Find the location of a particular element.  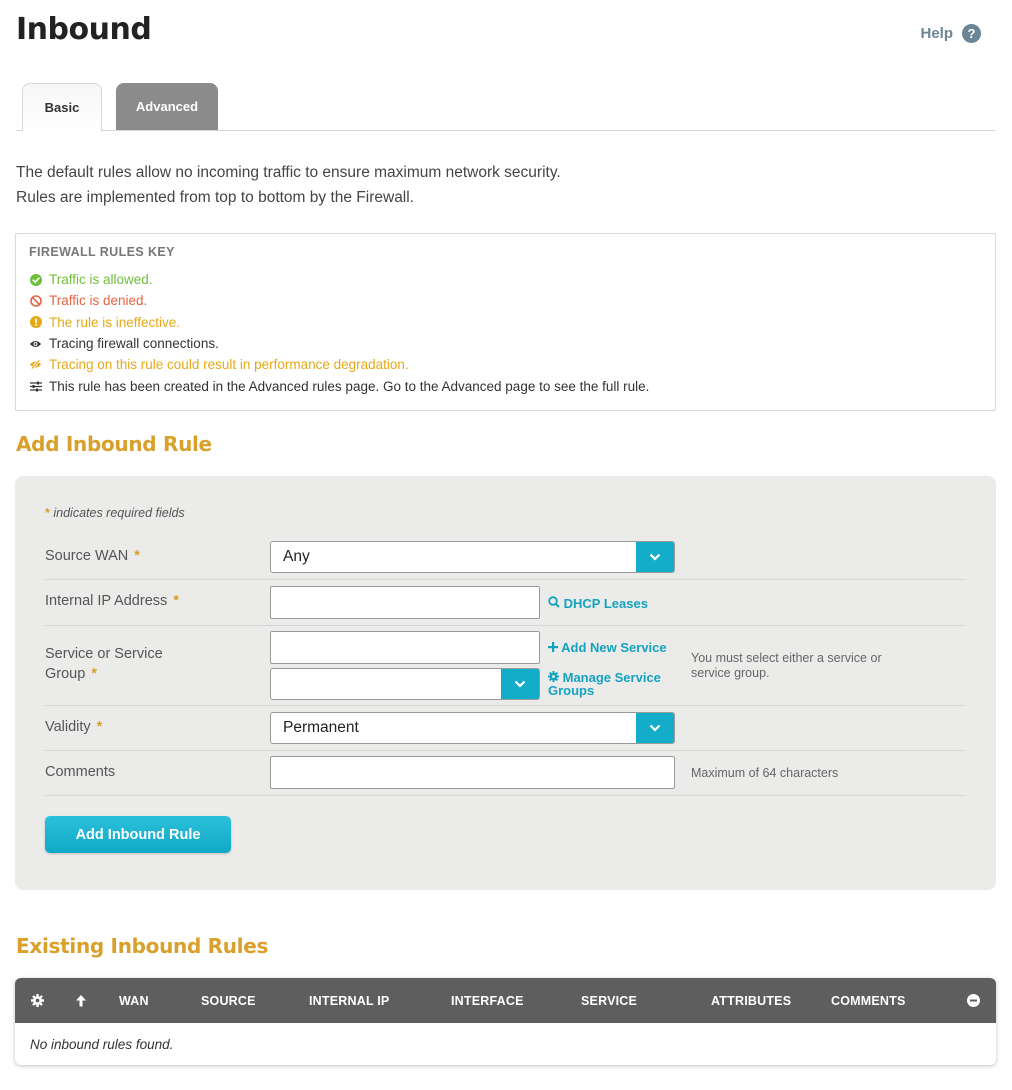

validity-label-text: Validity is located at coordinates (68, 727).